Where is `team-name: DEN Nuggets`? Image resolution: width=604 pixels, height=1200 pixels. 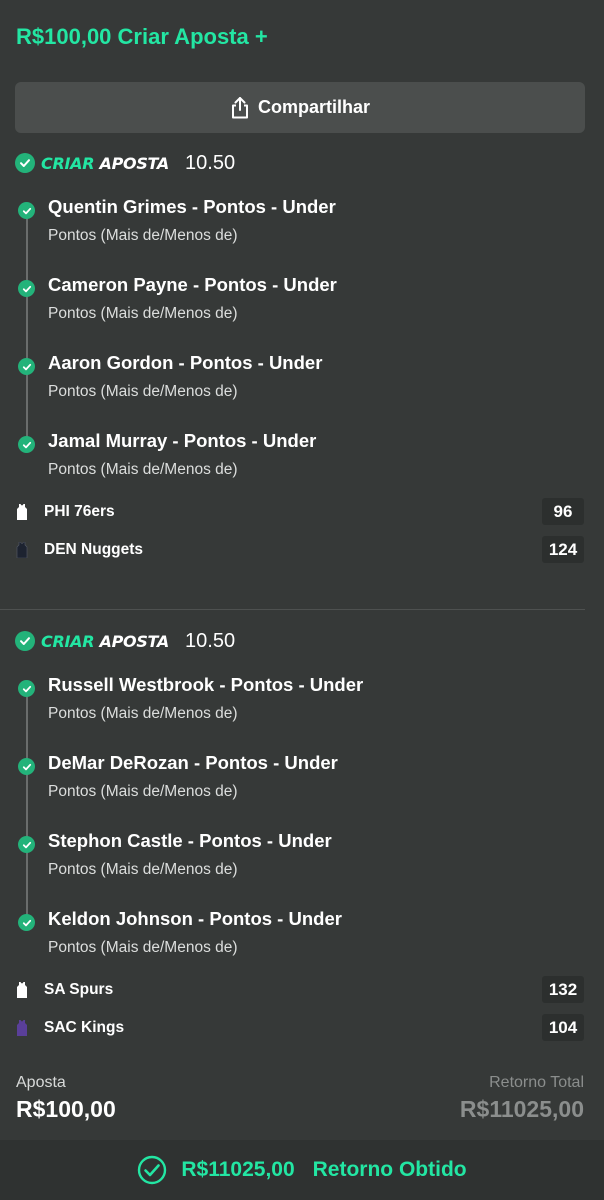 team-name: DEN Nuggets is located at coordinates (94, 549).